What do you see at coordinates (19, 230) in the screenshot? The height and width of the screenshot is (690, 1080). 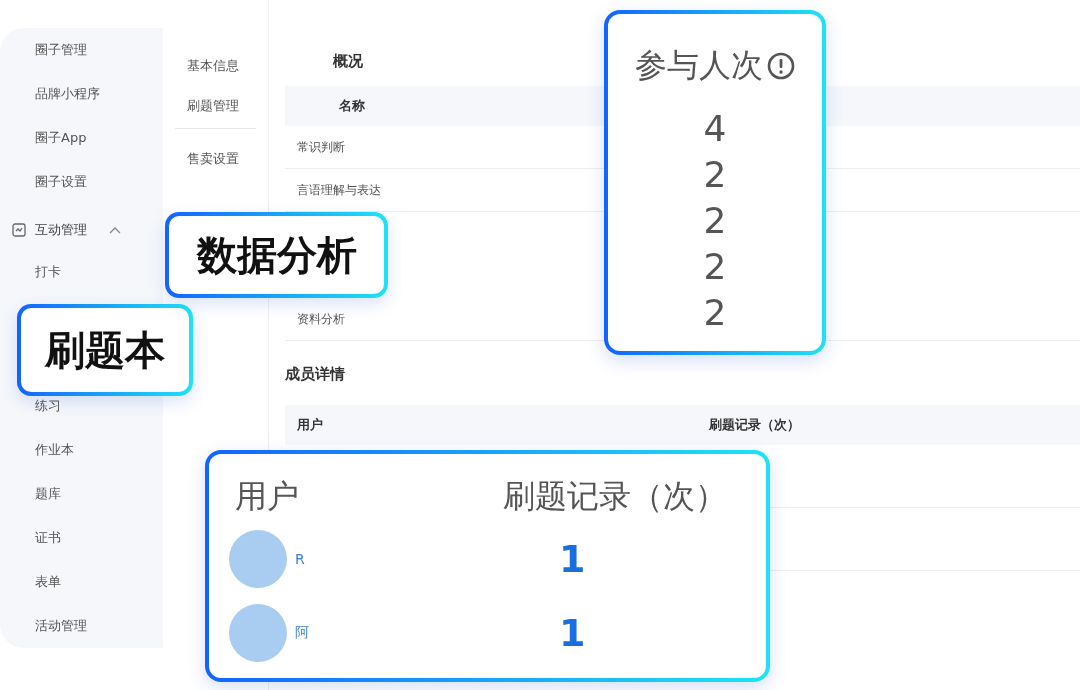 I see `square-icon` at bounding box center [19, 230].